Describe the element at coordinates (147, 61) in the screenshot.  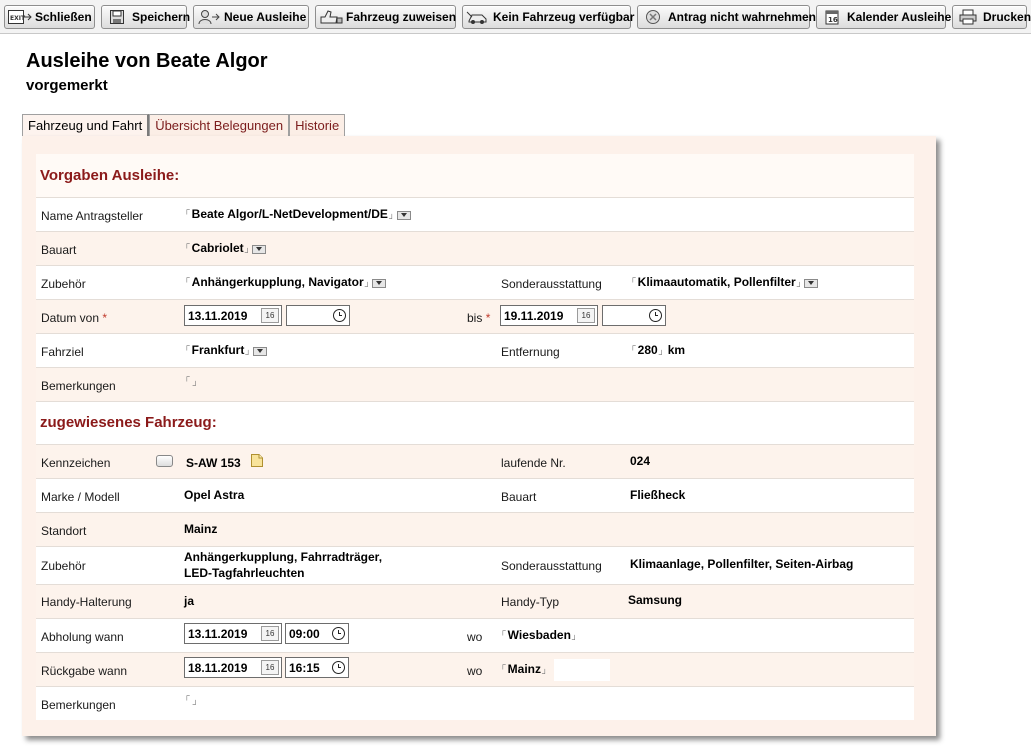
I see `page-title: Ausleihe von Beate Algor` at that location.